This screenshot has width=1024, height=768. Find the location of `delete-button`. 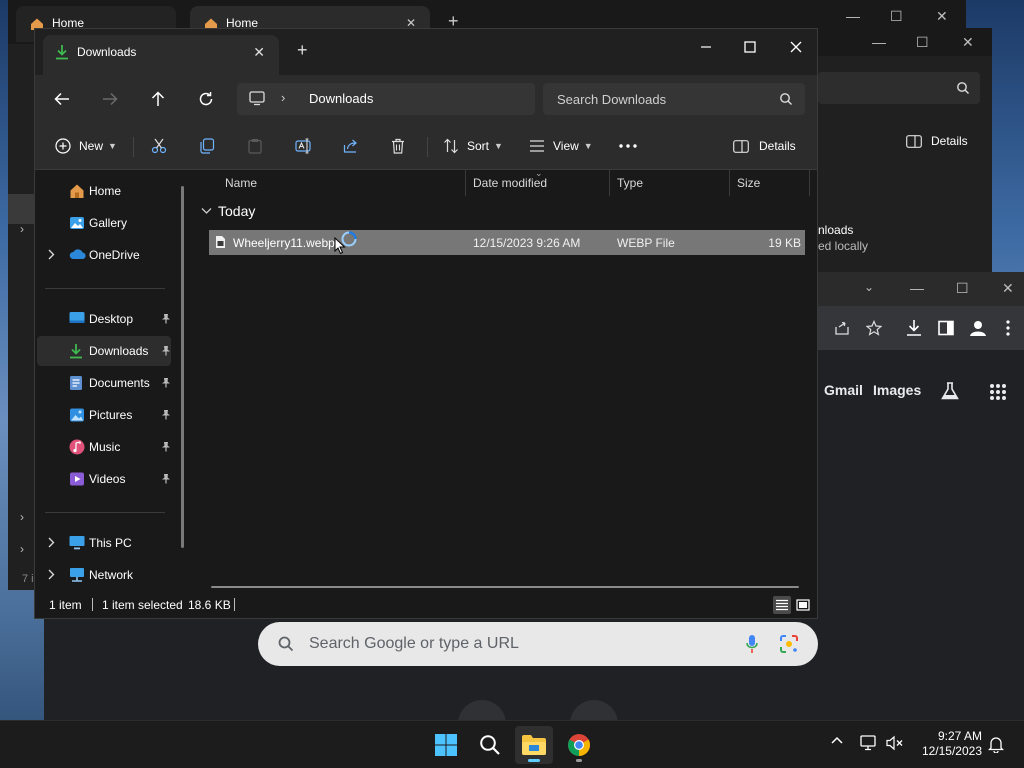

delete-button is located at coordinates (398, 146).